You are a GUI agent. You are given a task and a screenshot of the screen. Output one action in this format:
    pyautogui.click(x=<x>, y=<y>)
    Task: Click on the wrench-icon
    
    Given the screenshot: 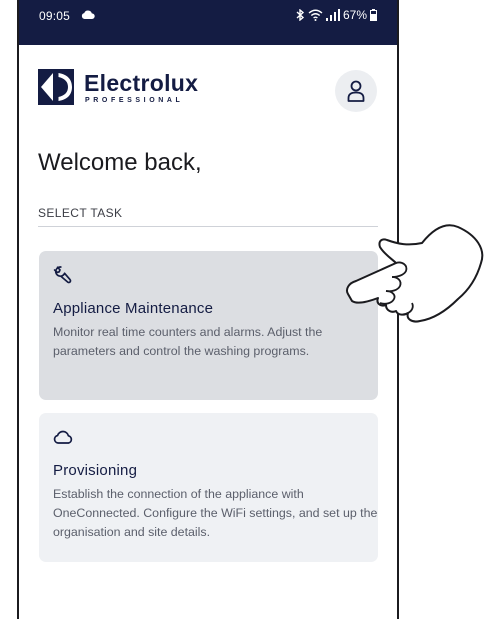 What is the action you would take?
    pyautogui.click(x=62, y=275)
    